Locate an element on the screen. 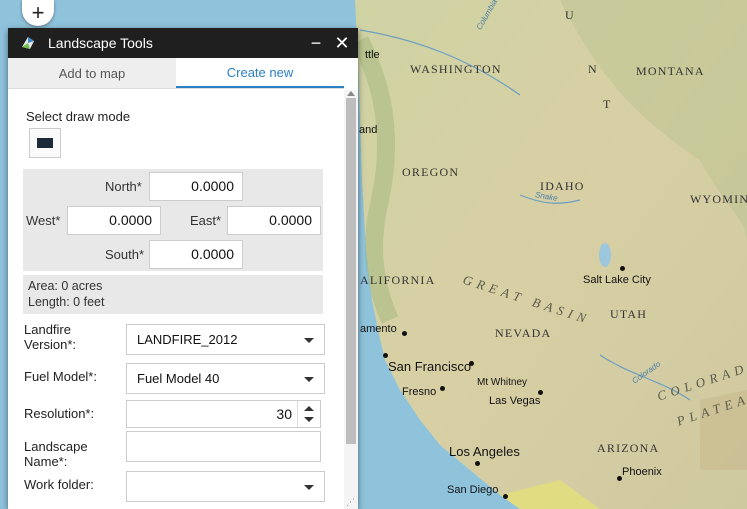 This screenshot has width=747, height=509. resolution-value: 30 is located at coordinates (284, 414).